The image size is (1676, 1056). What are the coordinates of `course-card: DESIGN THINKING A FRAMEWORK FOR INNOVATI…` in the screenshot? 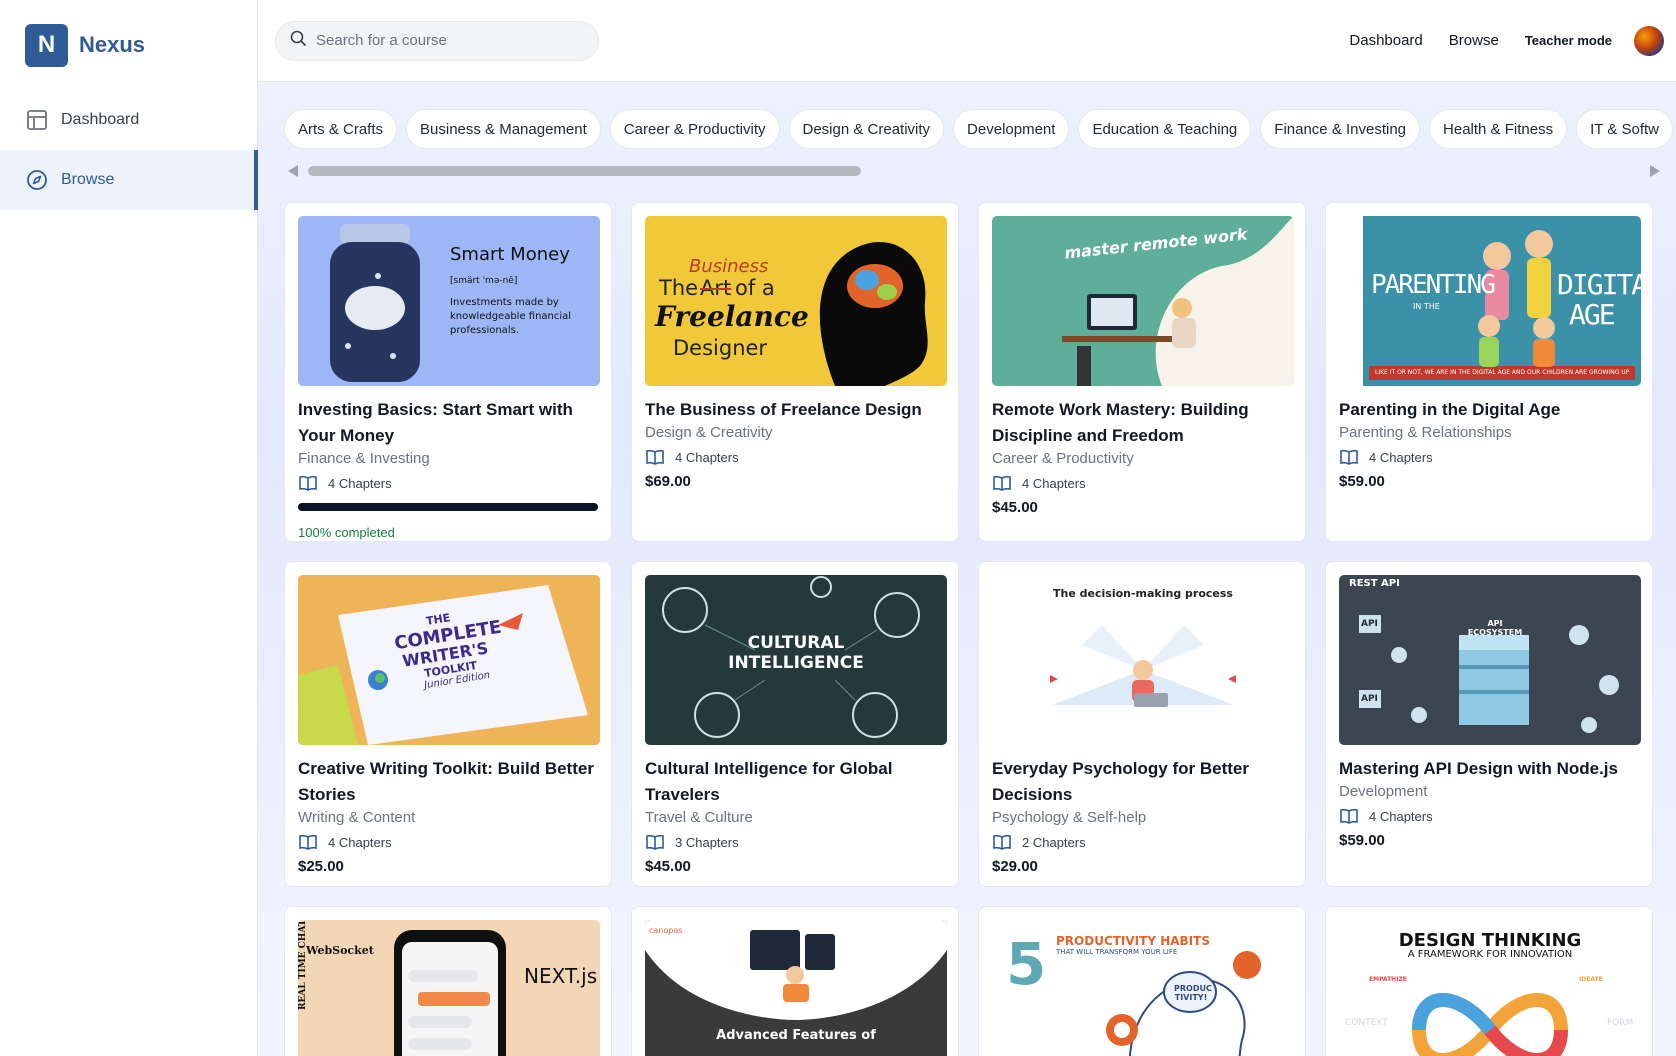 It's located at (1489, 981).